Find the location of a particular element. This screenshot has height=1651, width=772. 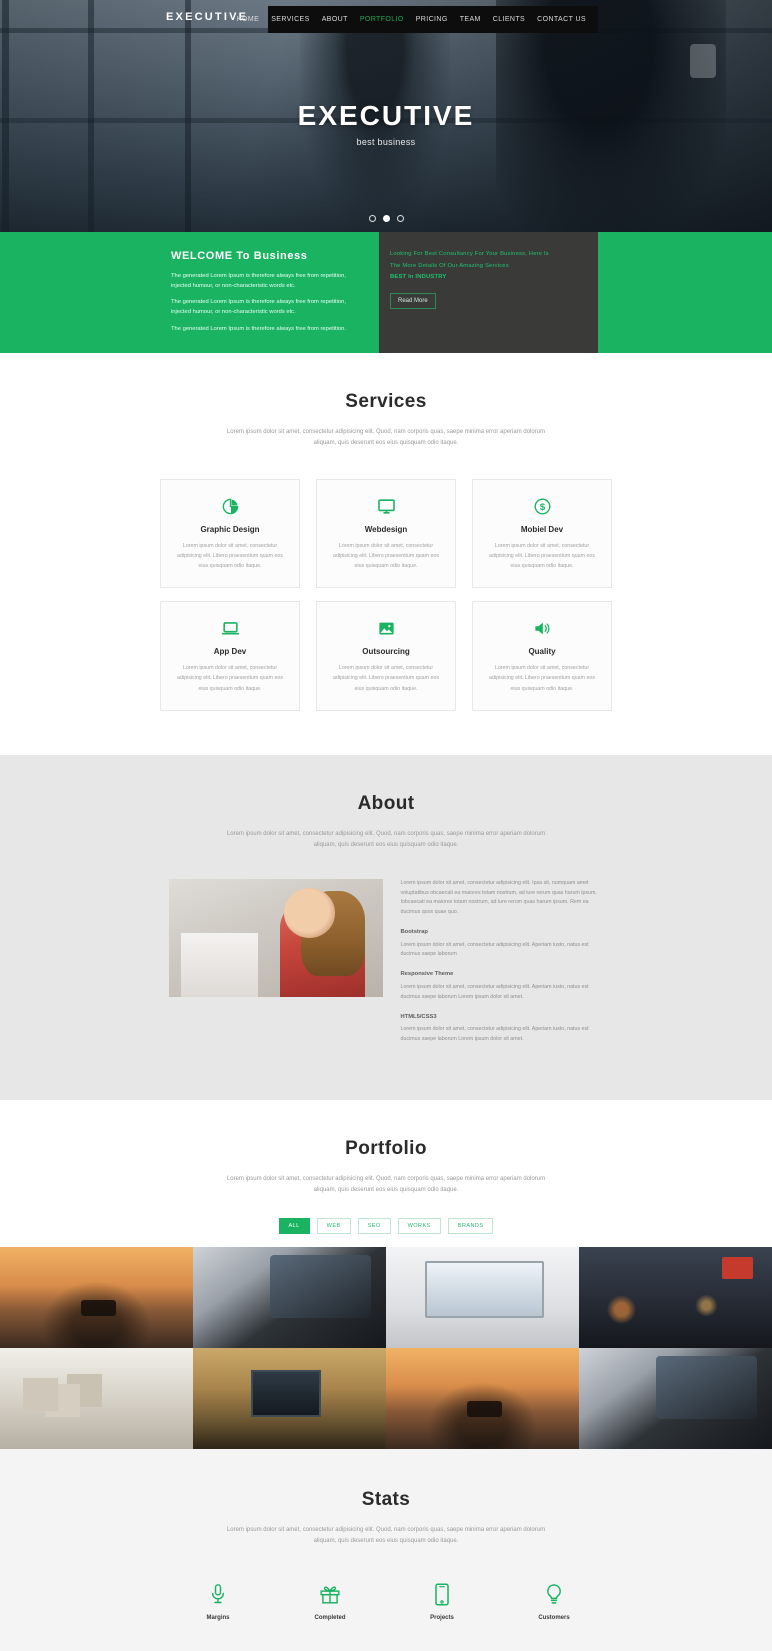

service-title: Graphic Design is located at coordinates (230, 530).